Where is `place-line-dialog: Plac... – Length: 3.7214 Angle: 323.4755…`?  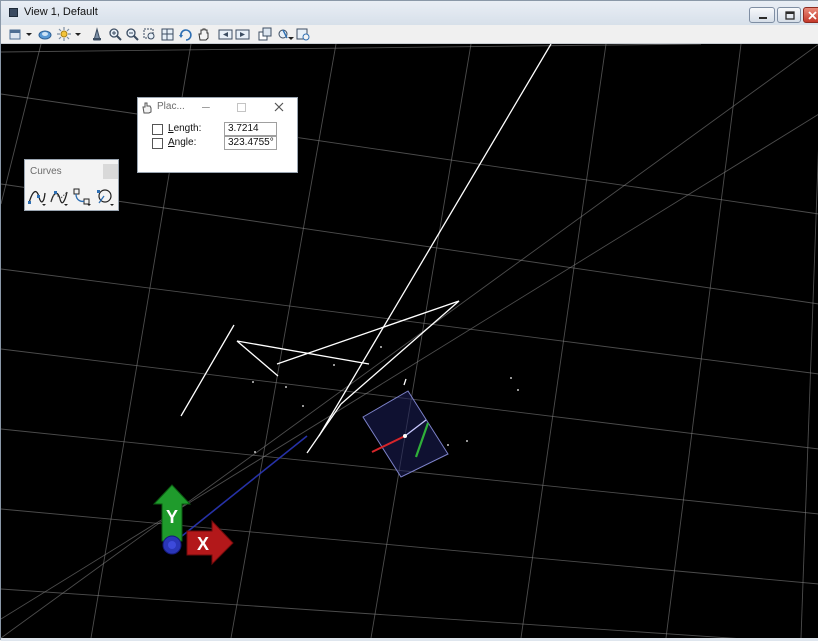 place-line-dialog: Plac... – Length: 3.7214 Angle: 323.4755… is located at coordinates (217, 135).